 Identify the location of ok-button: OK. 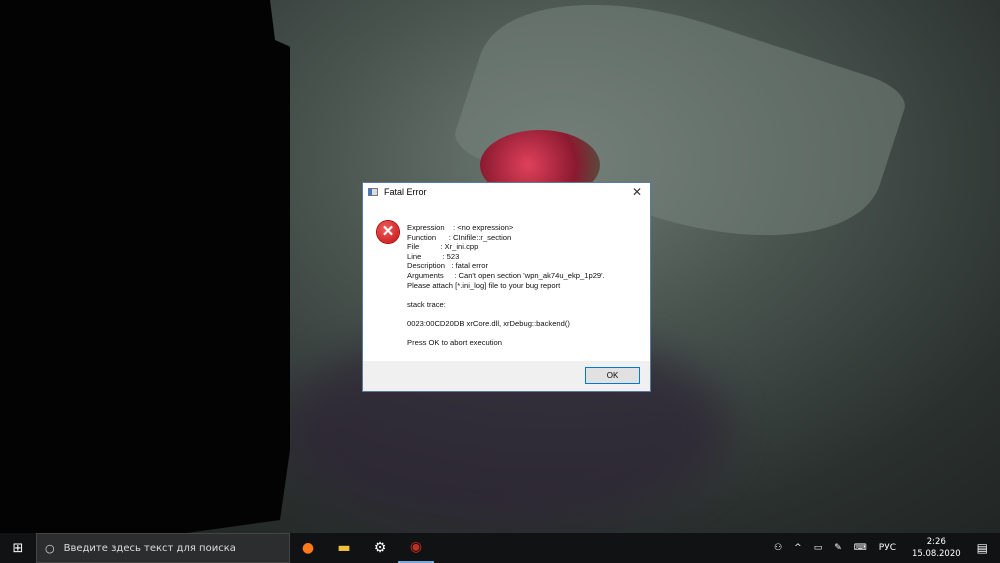
(612, 375).